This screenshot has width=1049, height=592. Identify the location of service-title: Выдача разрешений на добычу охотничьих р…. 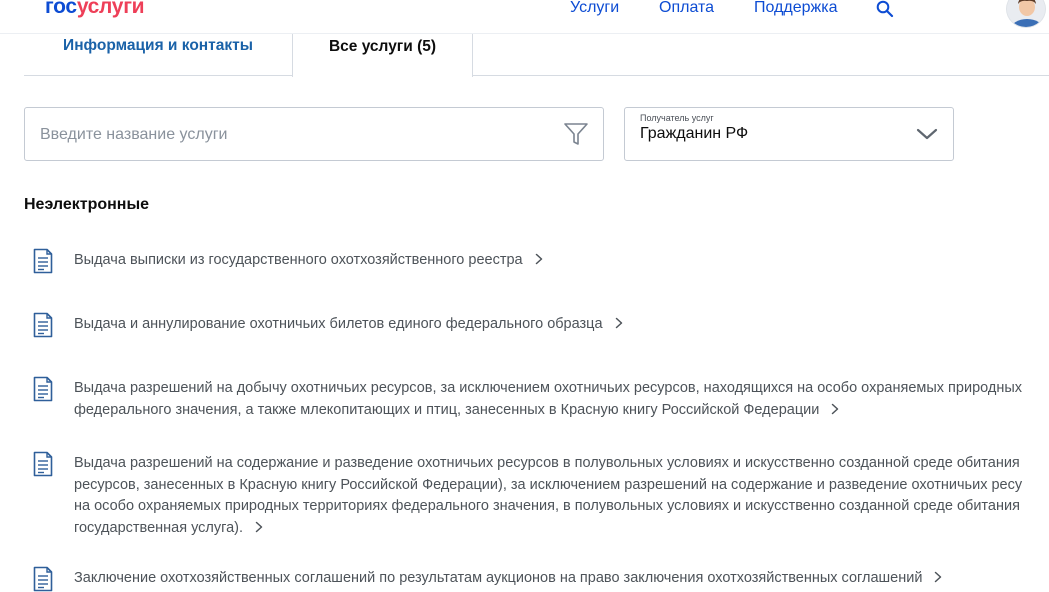
(561, 399).